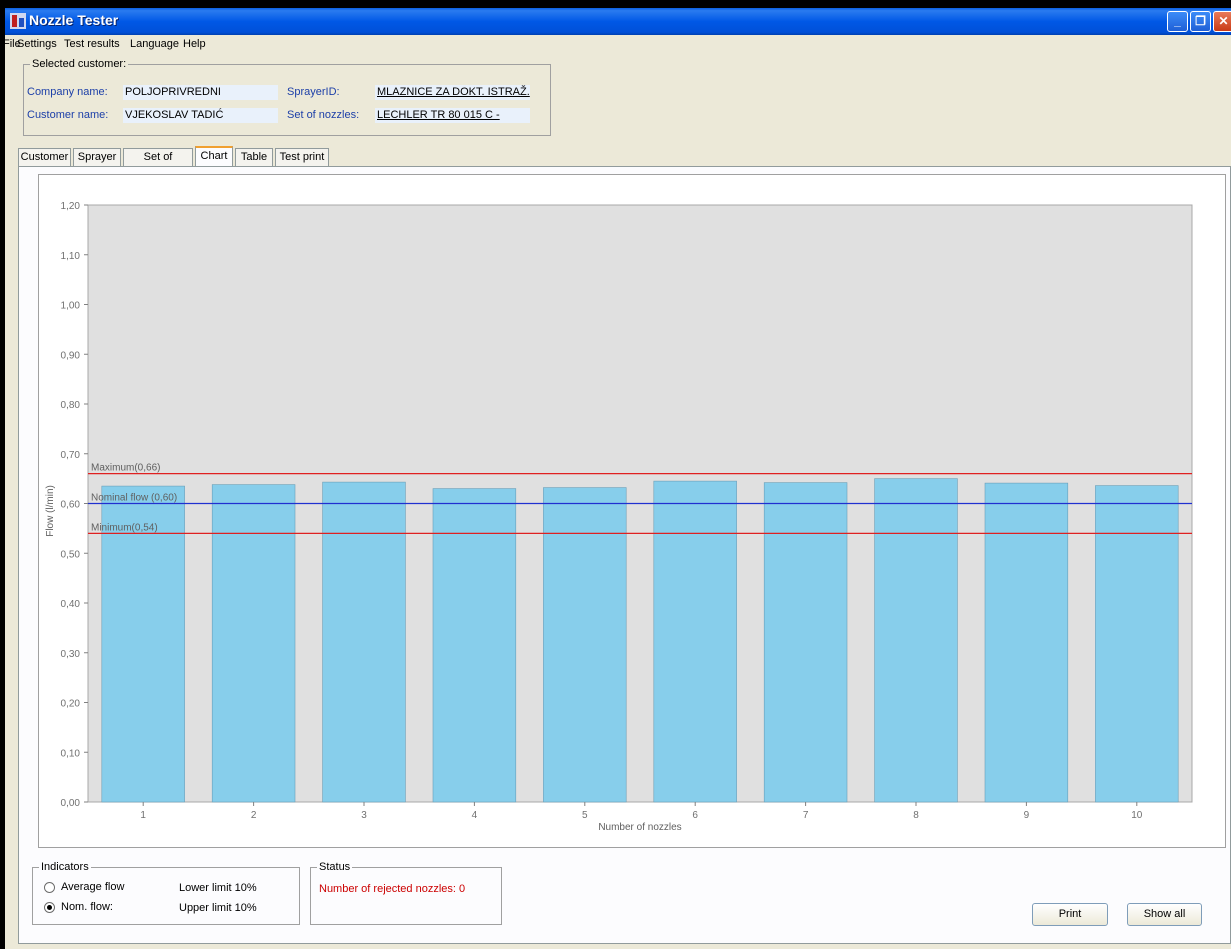 The width and height of the screenshot is (1231, 949). I want to click on average-flow-label: Average flow, so click(92, 887).